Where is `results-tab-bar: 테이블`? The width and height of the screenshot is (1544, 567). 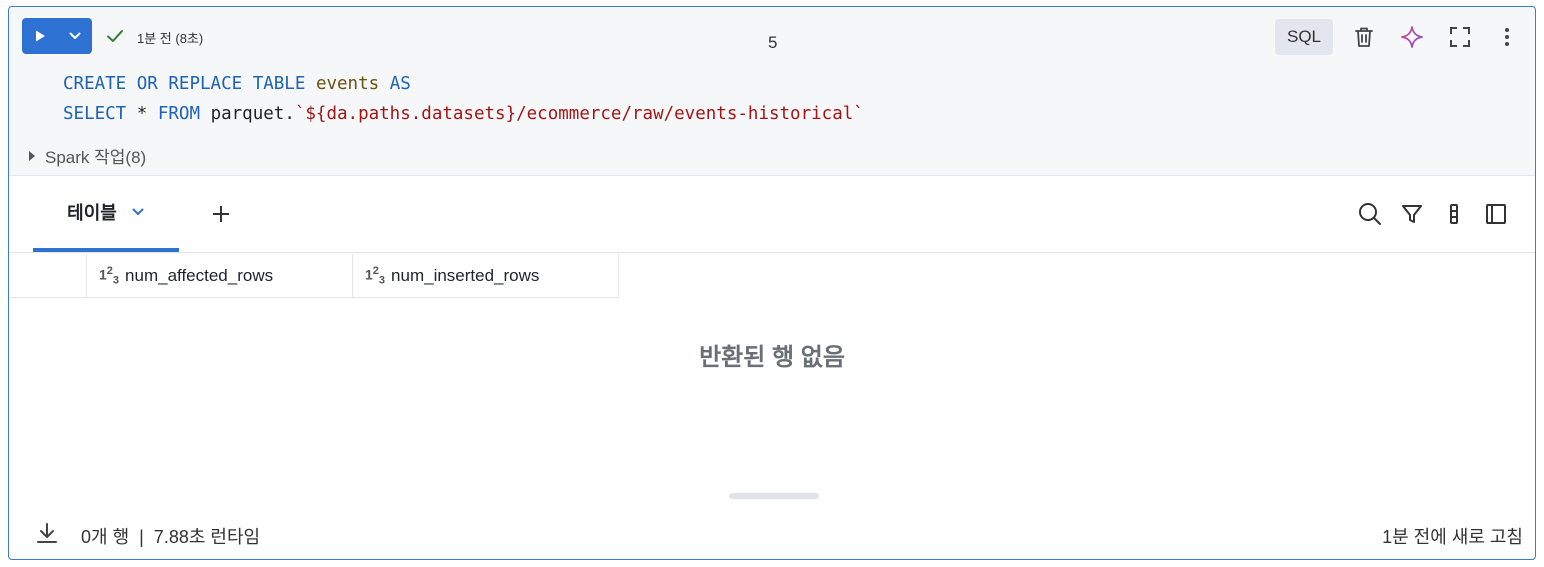
results-tab-bar: 테이블 is located at coordinates (772, 214).